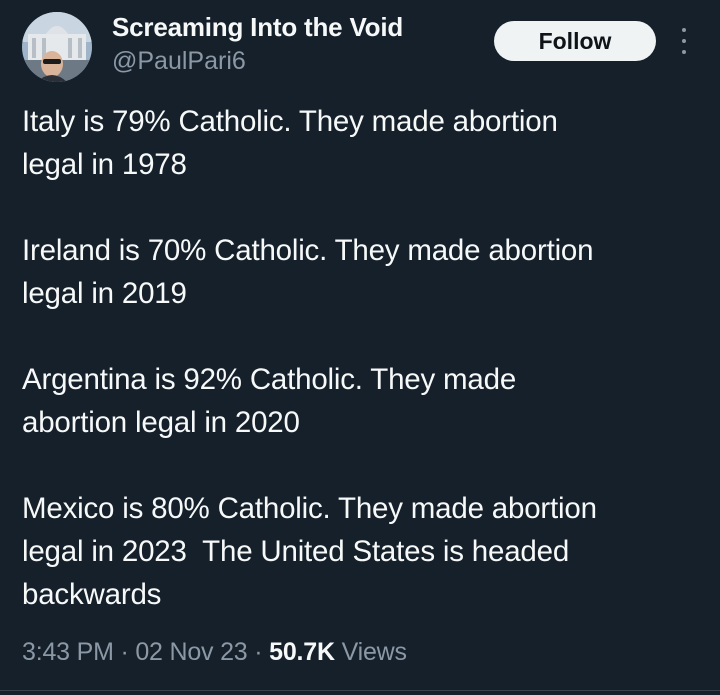  What do you see at coordinates (684, 41) in the screenshot?
I see `more-vertical-icon` at bounding box center [684, 41].